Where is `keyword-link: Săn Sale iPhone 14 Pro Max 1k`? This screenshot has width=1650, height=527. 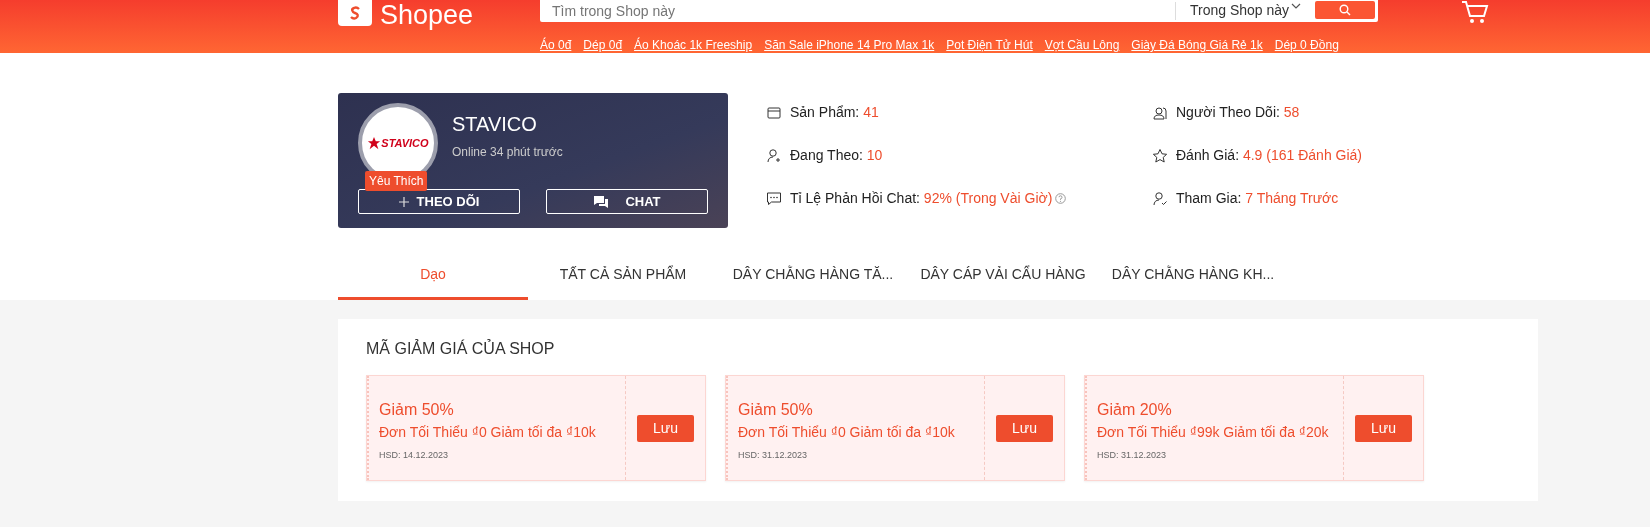
keyword-link: Săn Sale iPhone 14 Pro Max 1k is located at coordinates (849, 45).